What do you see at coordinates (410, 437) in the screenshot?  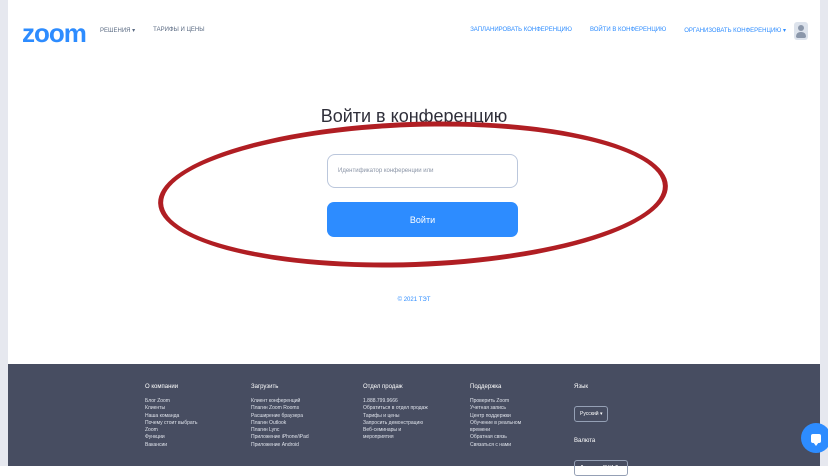 I see `footer-link: мероприятия` at bounding box center [410, 437].